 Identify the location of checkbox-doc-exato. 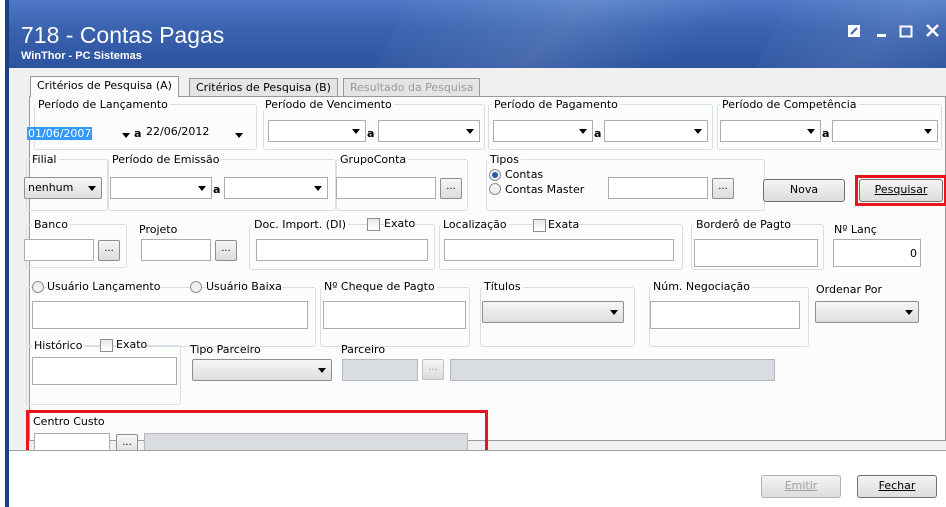
(373, 224).